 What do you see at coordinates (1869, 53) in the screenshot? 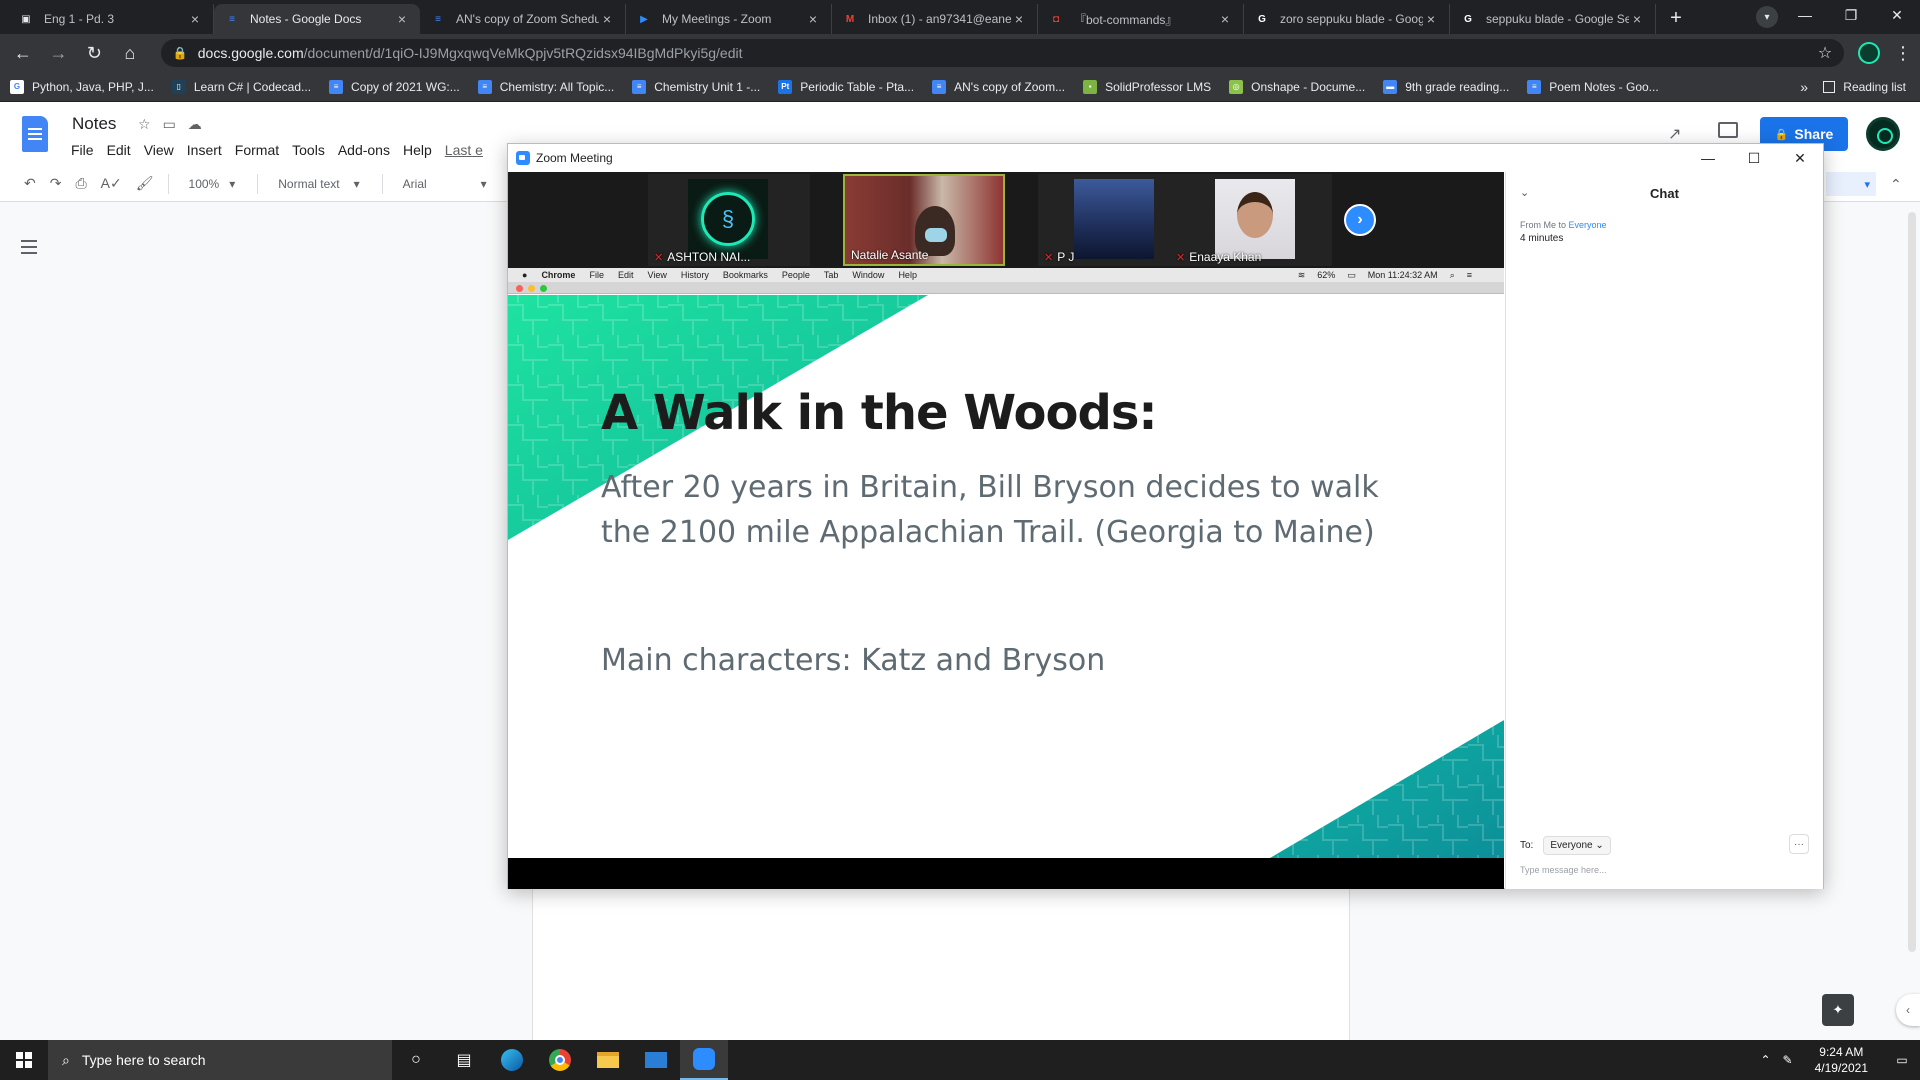
I see `profile-avatar` at bounding box center [1869, 53].